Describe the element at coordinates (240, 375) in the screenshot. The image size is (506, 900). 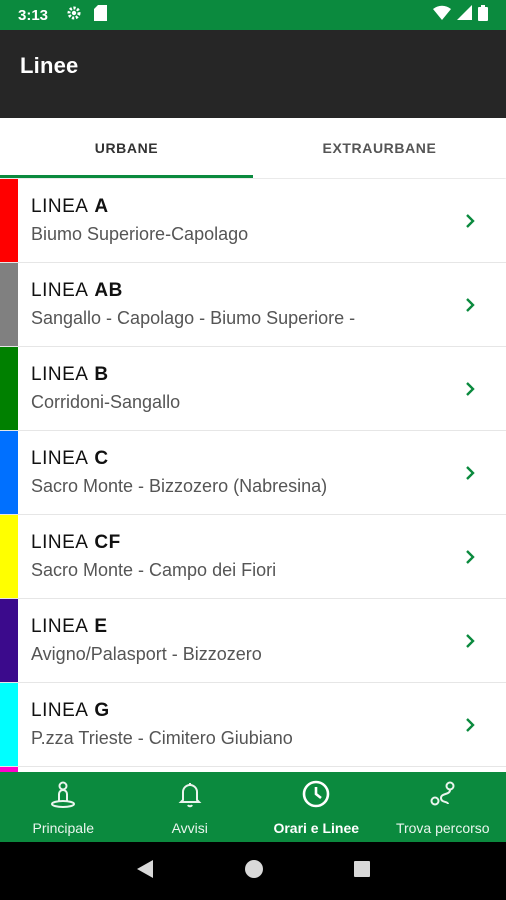
I see `line-name: LINEA B` at that location.